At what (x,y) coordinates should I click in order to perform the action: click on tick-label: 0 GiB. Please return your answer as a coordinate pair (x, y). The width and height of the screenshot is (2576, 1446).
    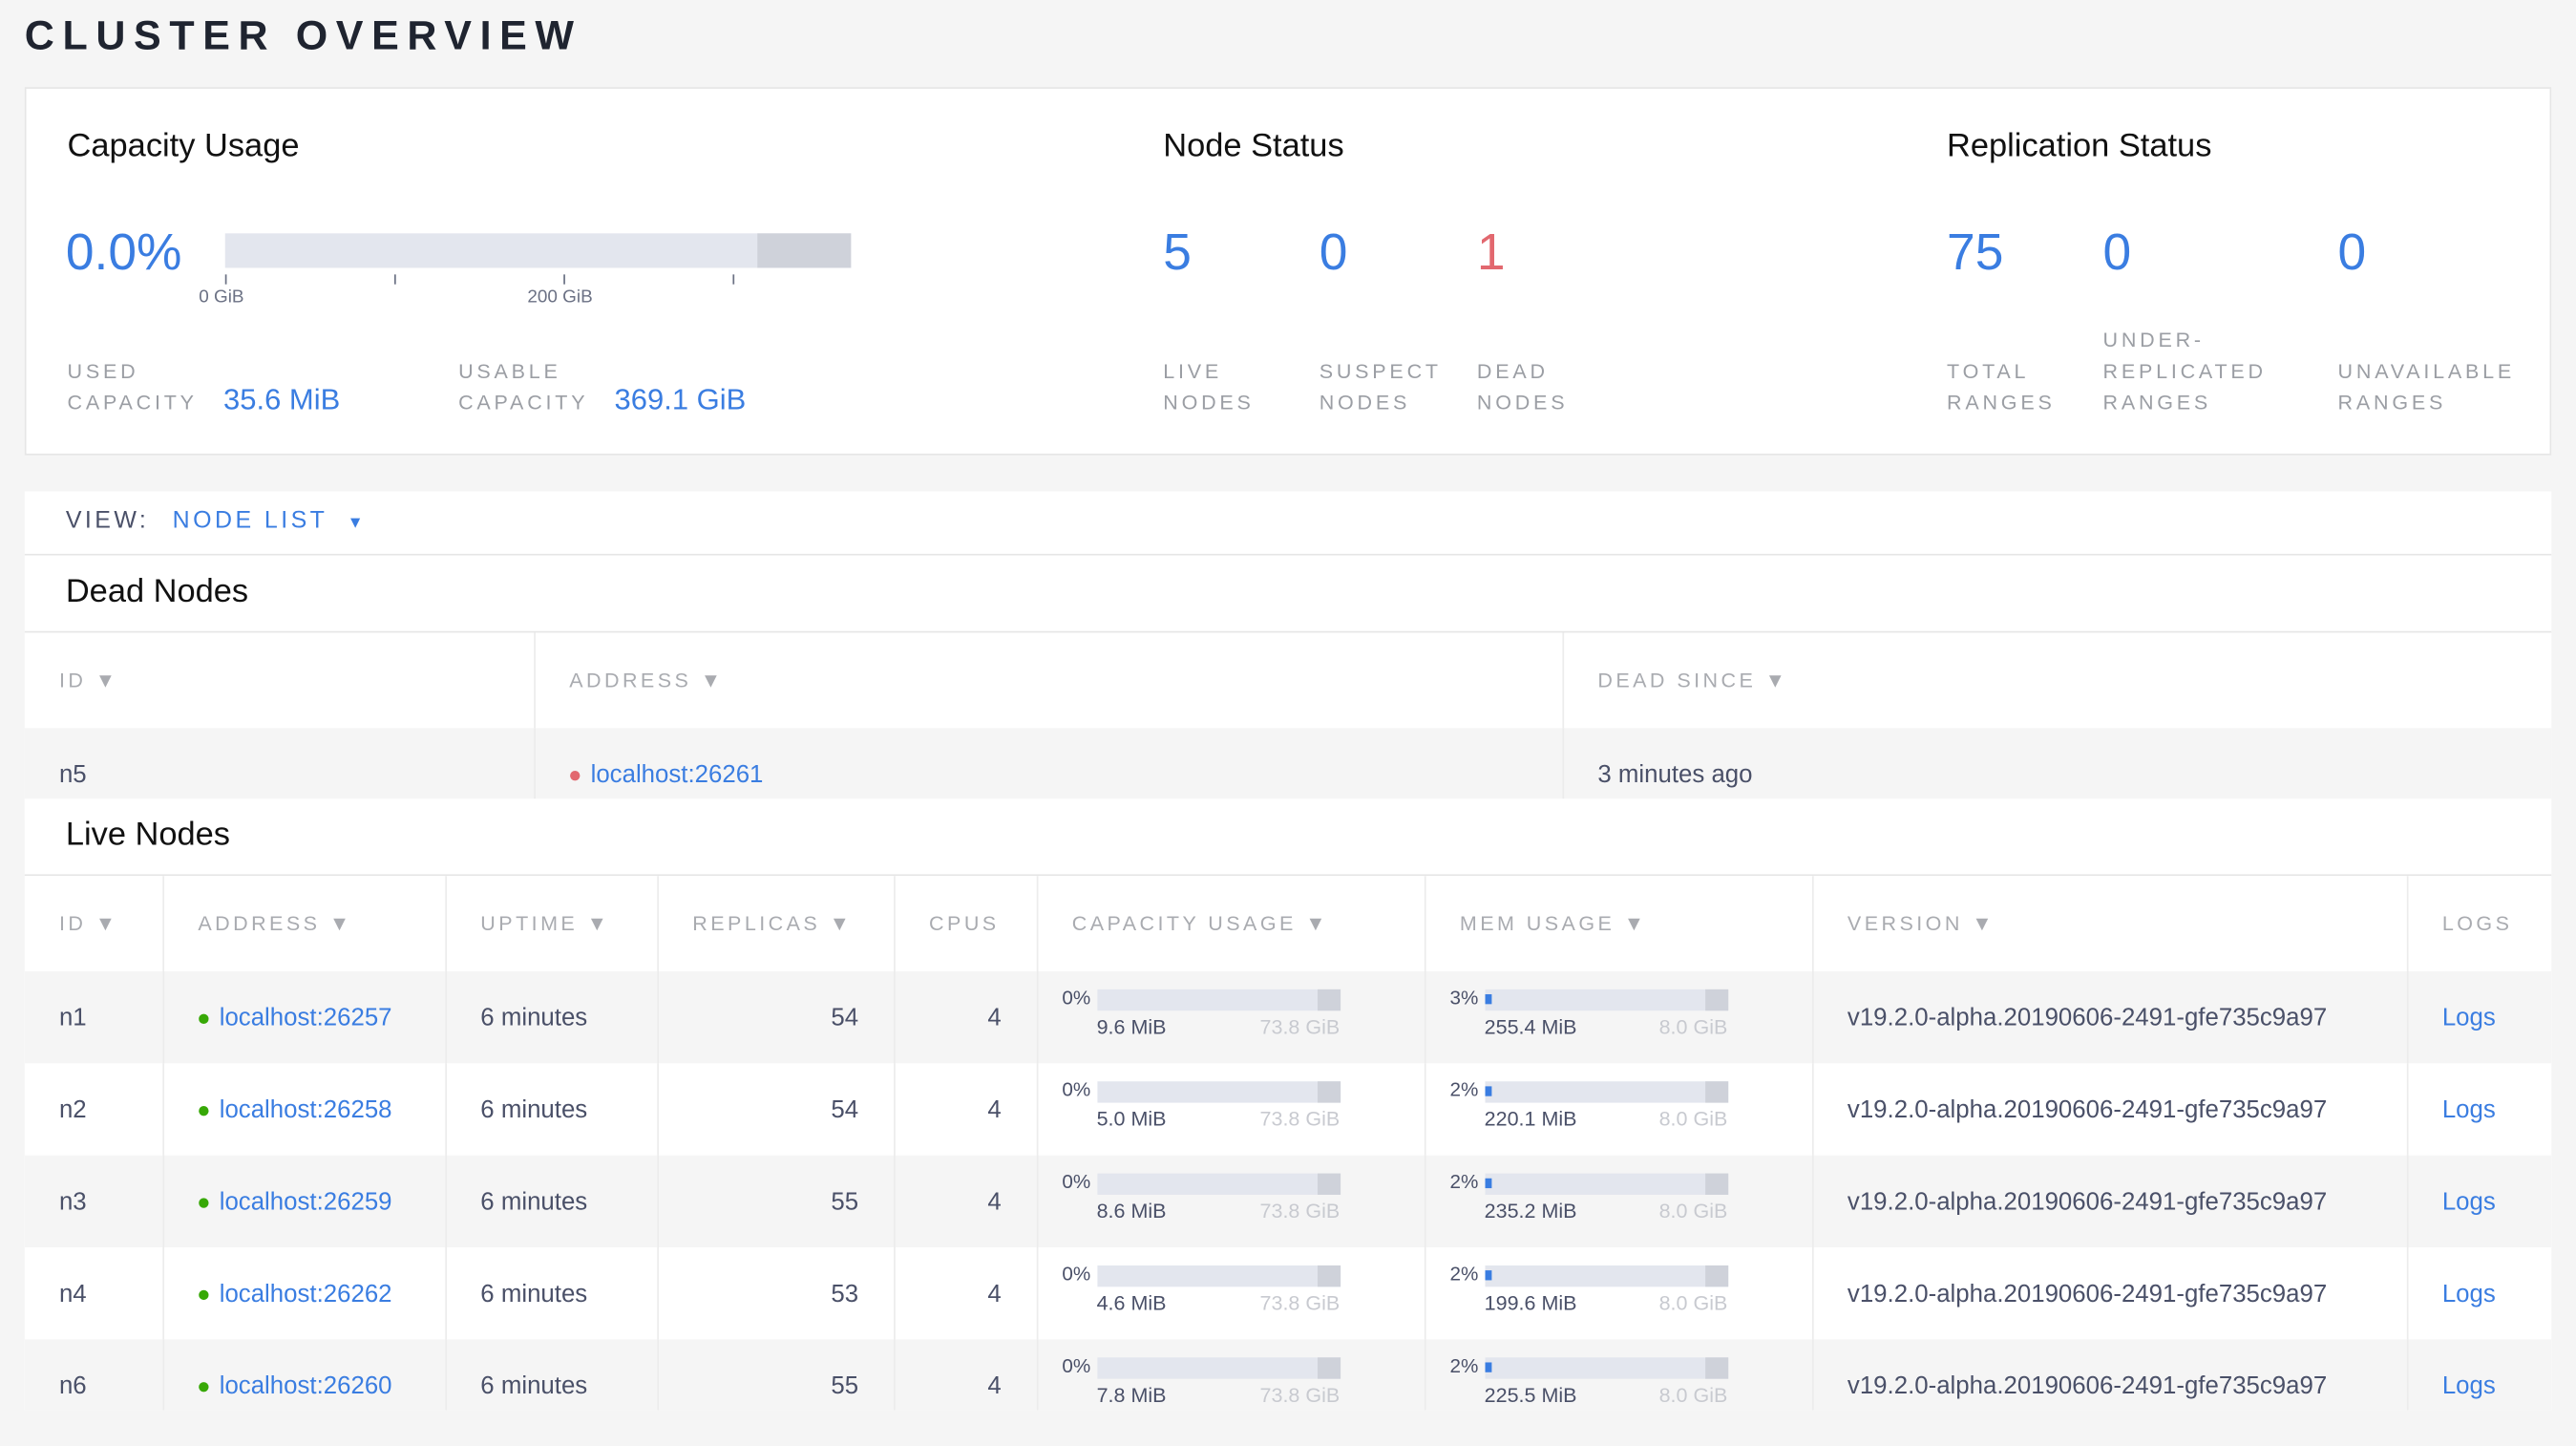
    Looking at the image, I should click on (221, 297).